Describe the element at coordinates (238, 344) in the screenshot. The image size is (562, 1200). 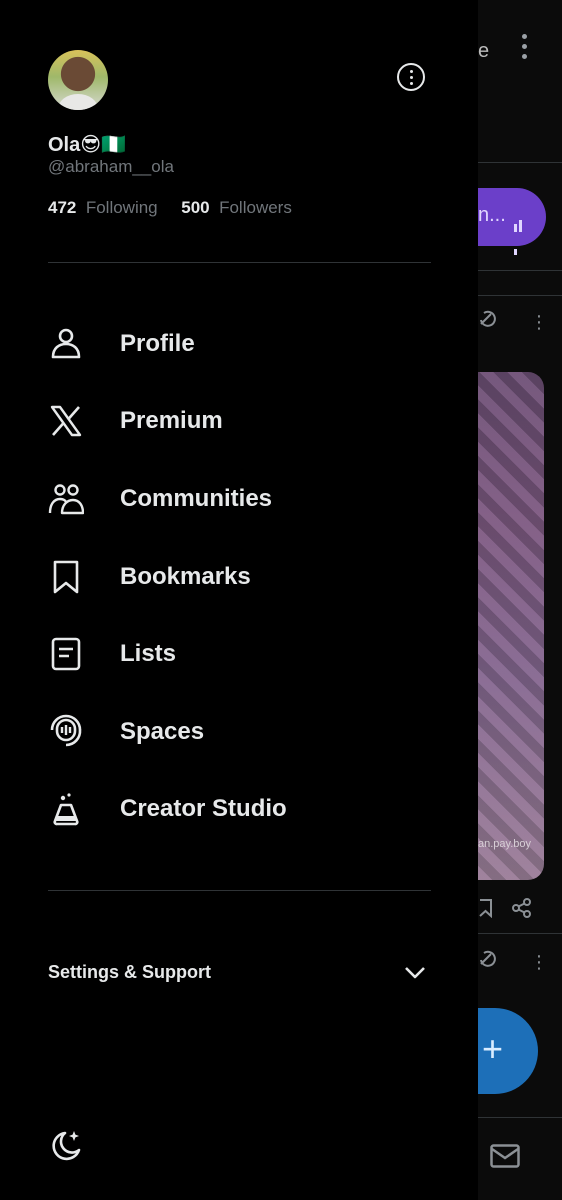
I see `nav-item-profile: Profile` at that location.